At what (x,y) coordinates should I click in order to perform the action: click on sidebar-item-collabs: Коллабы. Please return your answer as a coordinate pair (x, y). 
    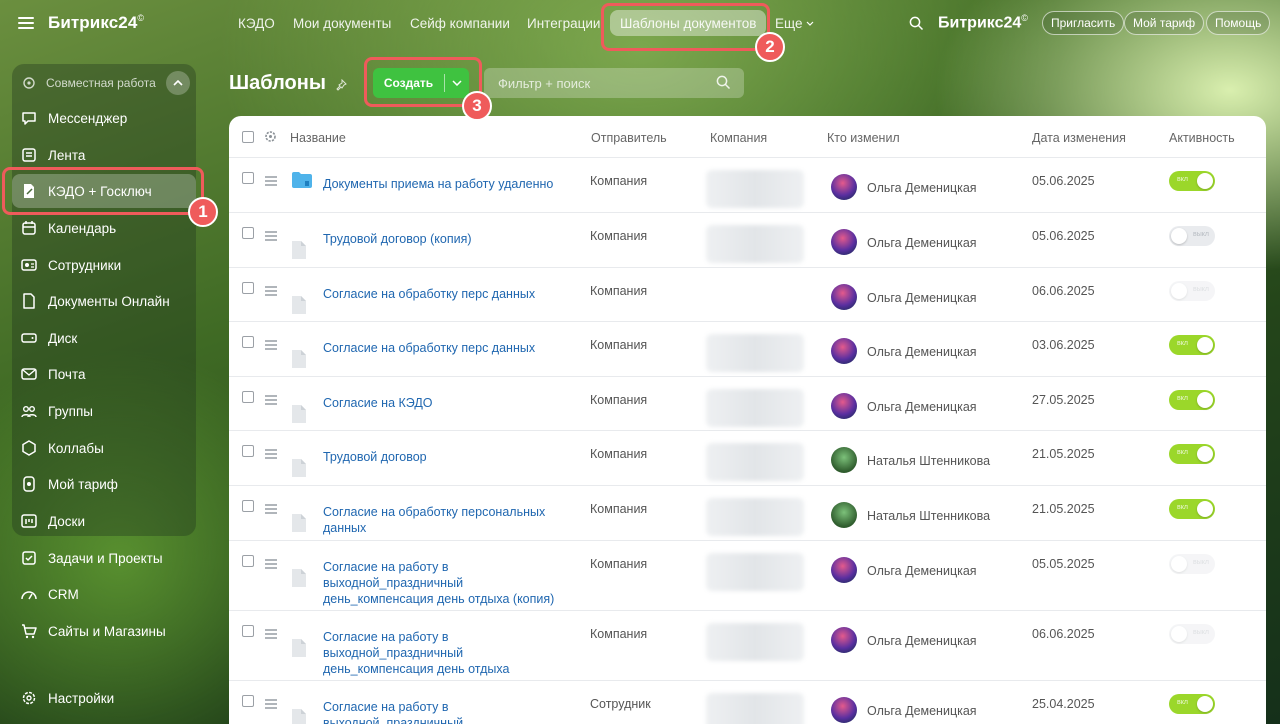
    Looking at the image, I should click on (104, 448).